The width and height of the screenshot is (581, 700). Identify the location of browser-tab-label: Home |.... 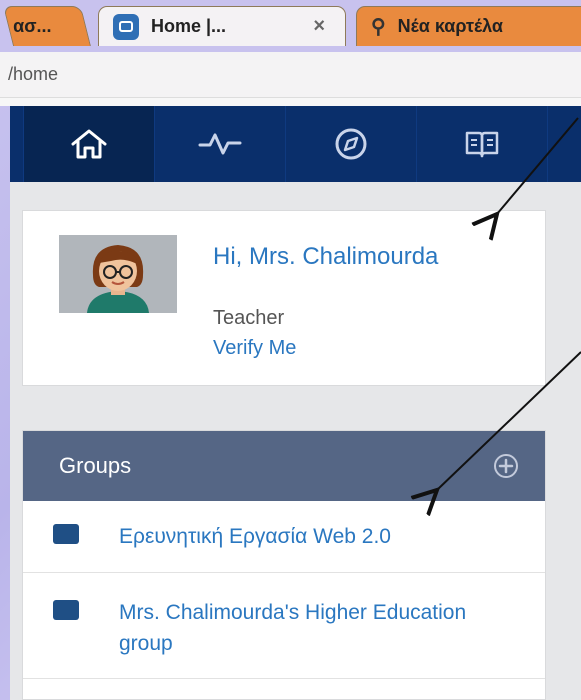
(189, 26).